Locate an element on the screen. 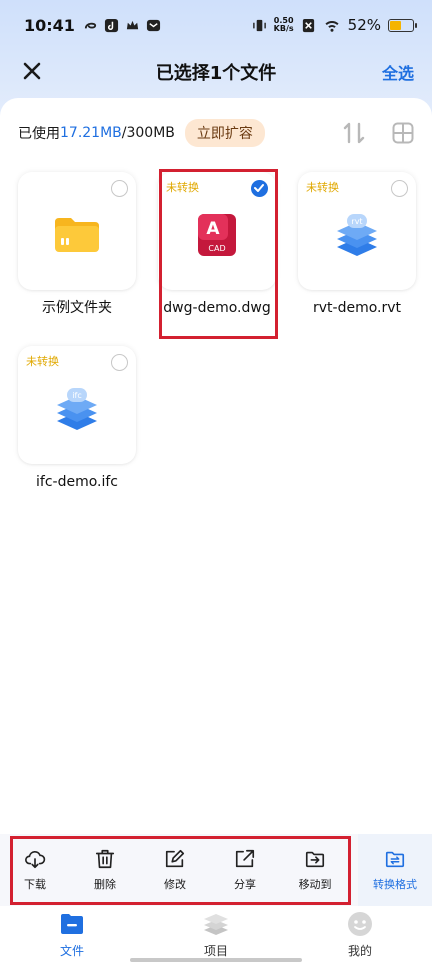 The height and width of the screenshot is (964, 432). nav-mine-label: 我的 is located at coordinates (359, 951).